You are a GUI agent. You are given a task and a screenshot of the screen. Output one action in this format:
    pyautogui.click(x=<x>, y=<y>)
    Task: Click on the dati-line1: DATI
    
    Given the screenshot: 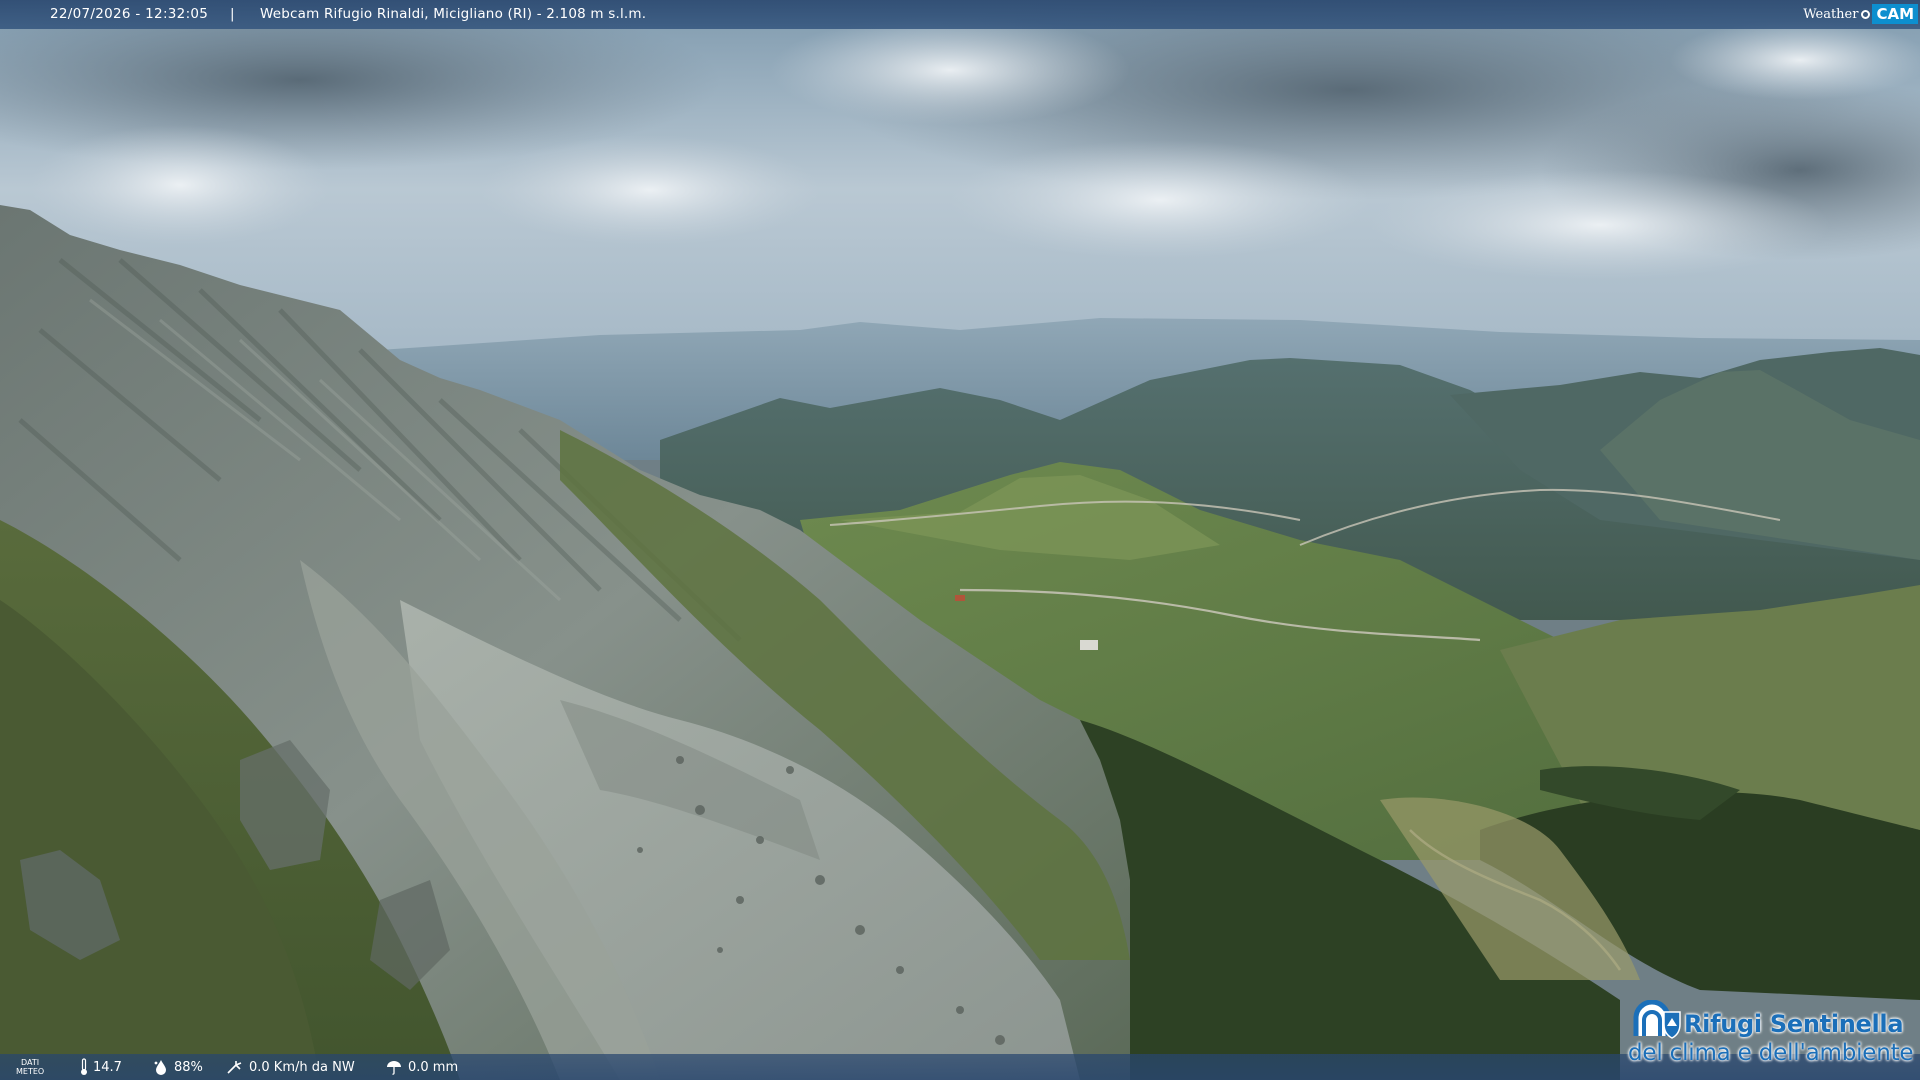 What is the action you would take?
    pyautogui.click(x=30, y=1062)
    